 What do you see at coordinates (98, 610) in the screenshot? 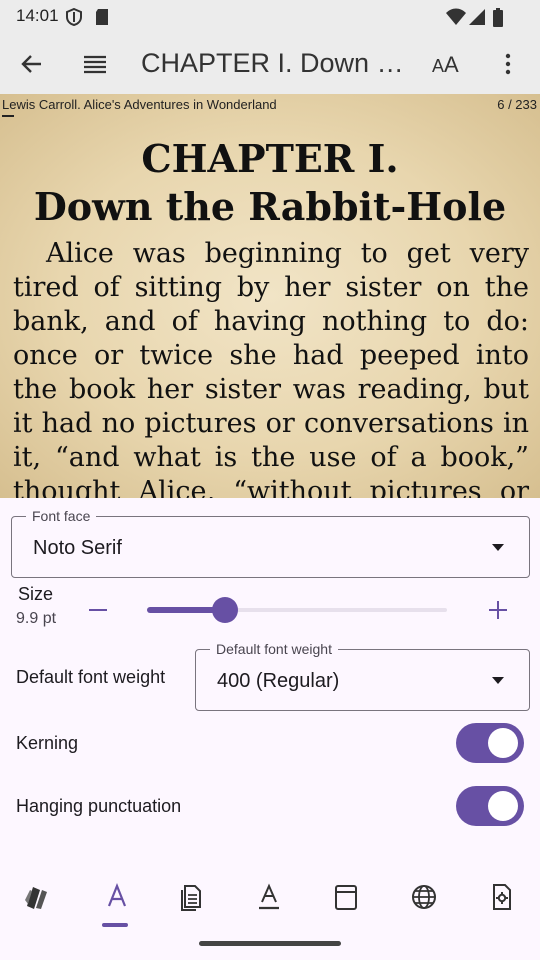
I see `decrease-size-button` at bounding box center [98, 610].